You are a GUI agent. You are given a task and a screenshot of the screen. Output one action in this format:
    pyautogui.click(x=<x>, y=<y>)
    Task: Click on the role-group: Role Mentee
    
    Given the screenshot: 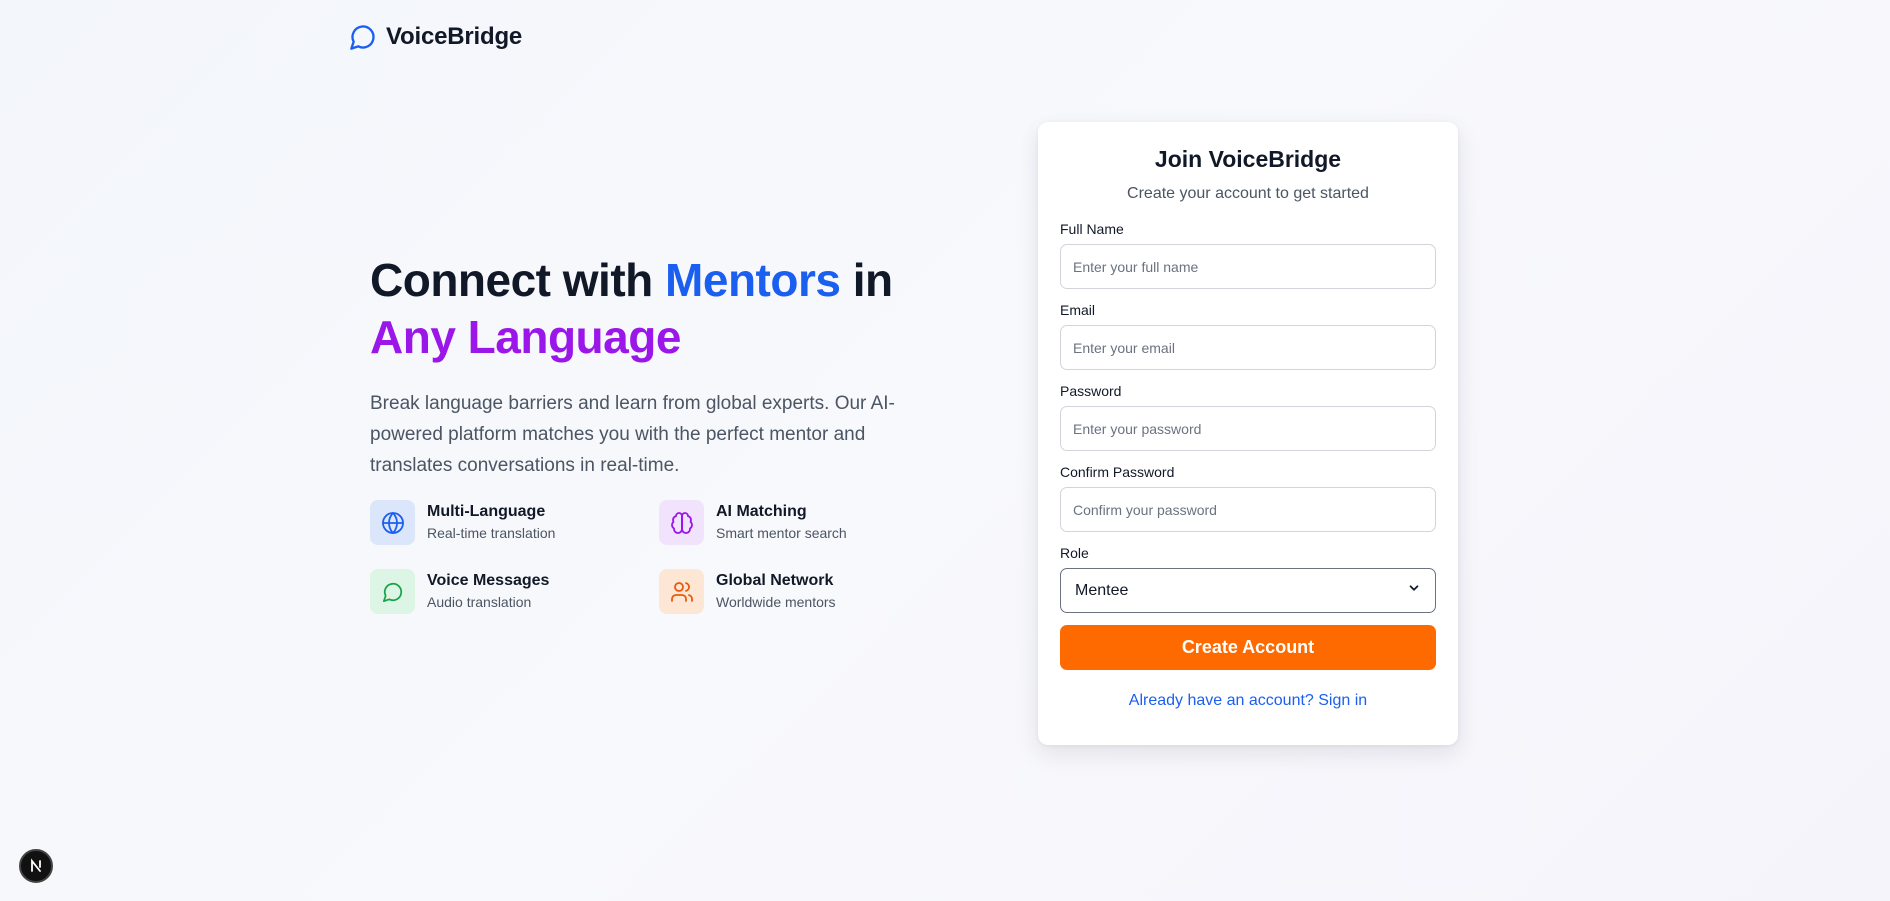 What is the action you would take?
    pyautogui.click(x=1248, y=578)
    